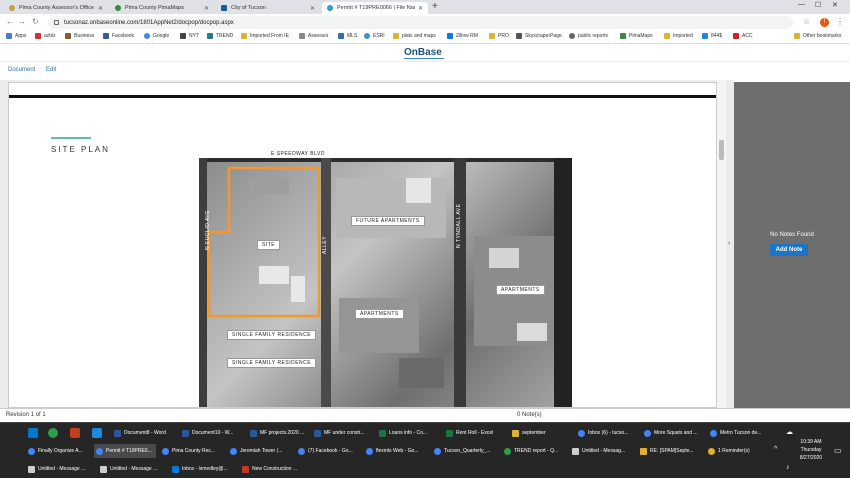  I want to click on bookmark-google: Google, so click(156, 36).